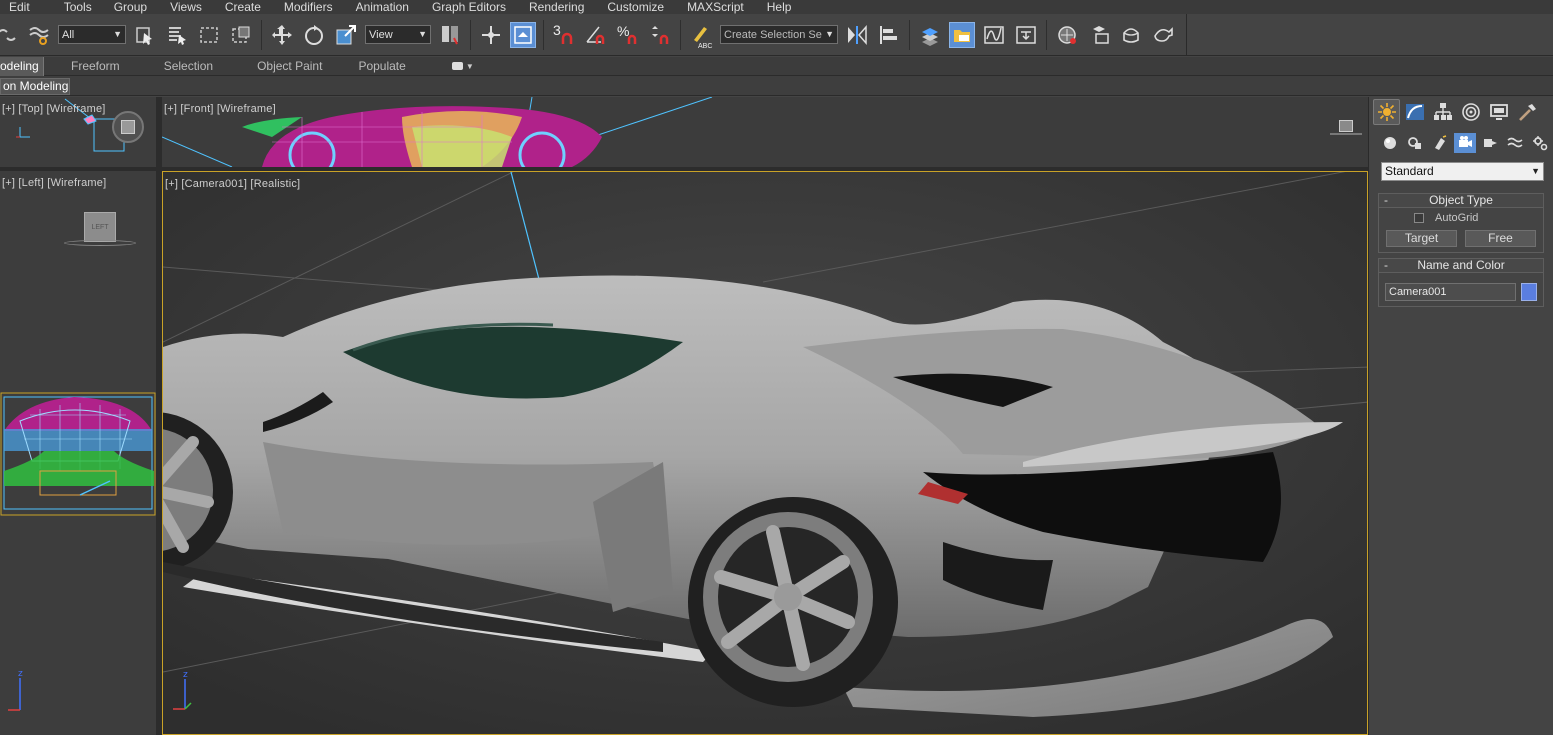 This screenshot has height=735, width=1553. I want to click on window-crossing-icon, so click(241, 35).